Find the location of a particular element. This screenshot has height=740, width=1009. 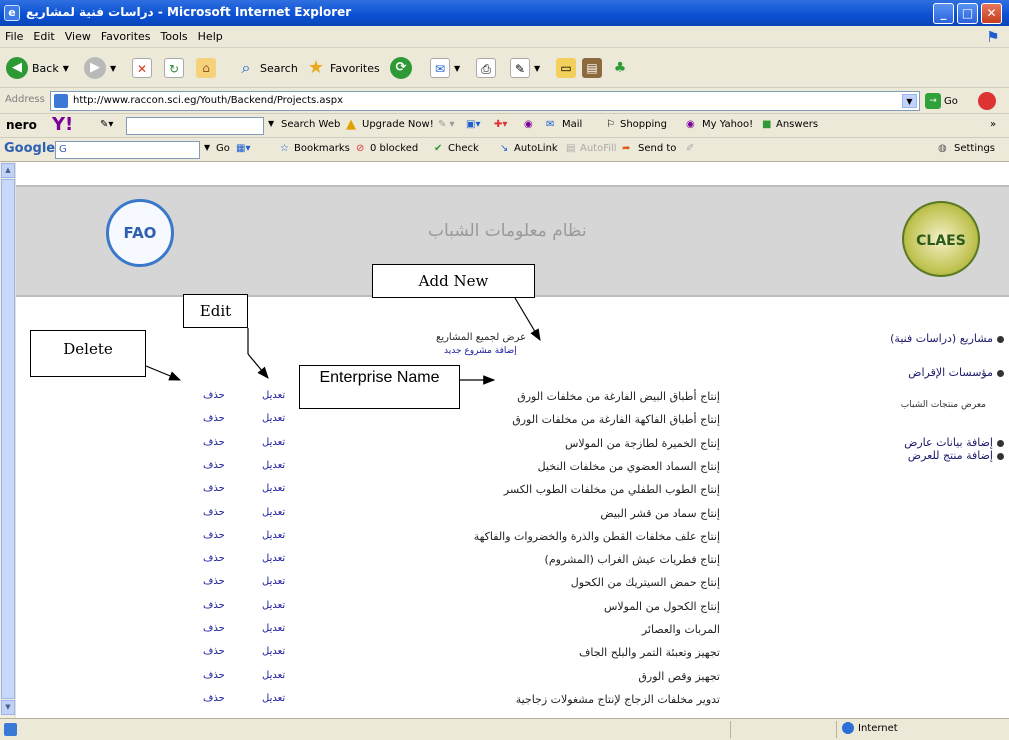

google-logo: Google is located at coordinates (29, 148).